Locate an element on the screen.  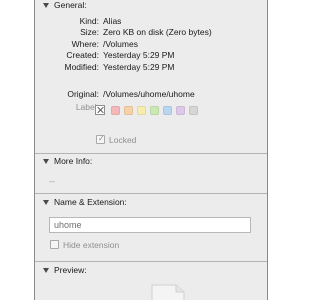
row-created: Created: Yesterday 5:29 PM is located at coordinates (151, 55).